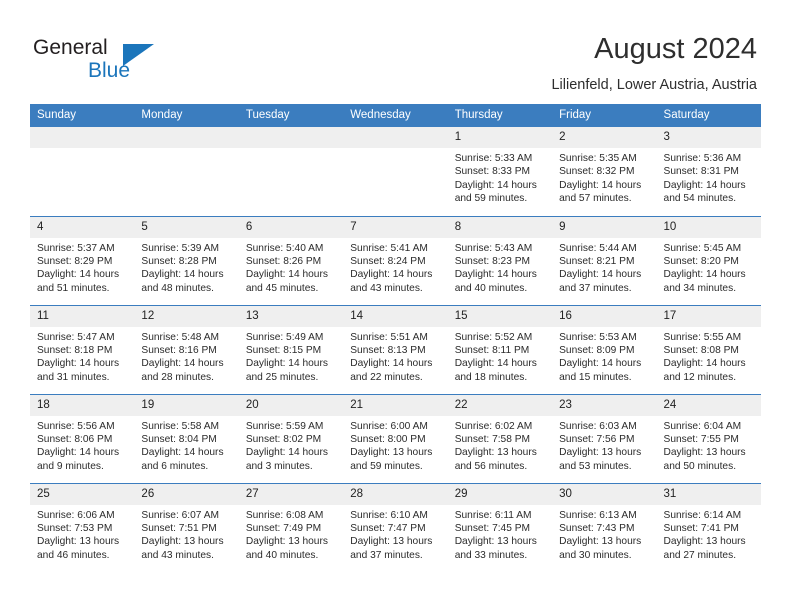 The height and width of the screenshot is (612, 792). Describe the element at coordinates (702, 337) in the screenshot. I see `day-detail-line: Sunrise: 5:55 AM` at that location.